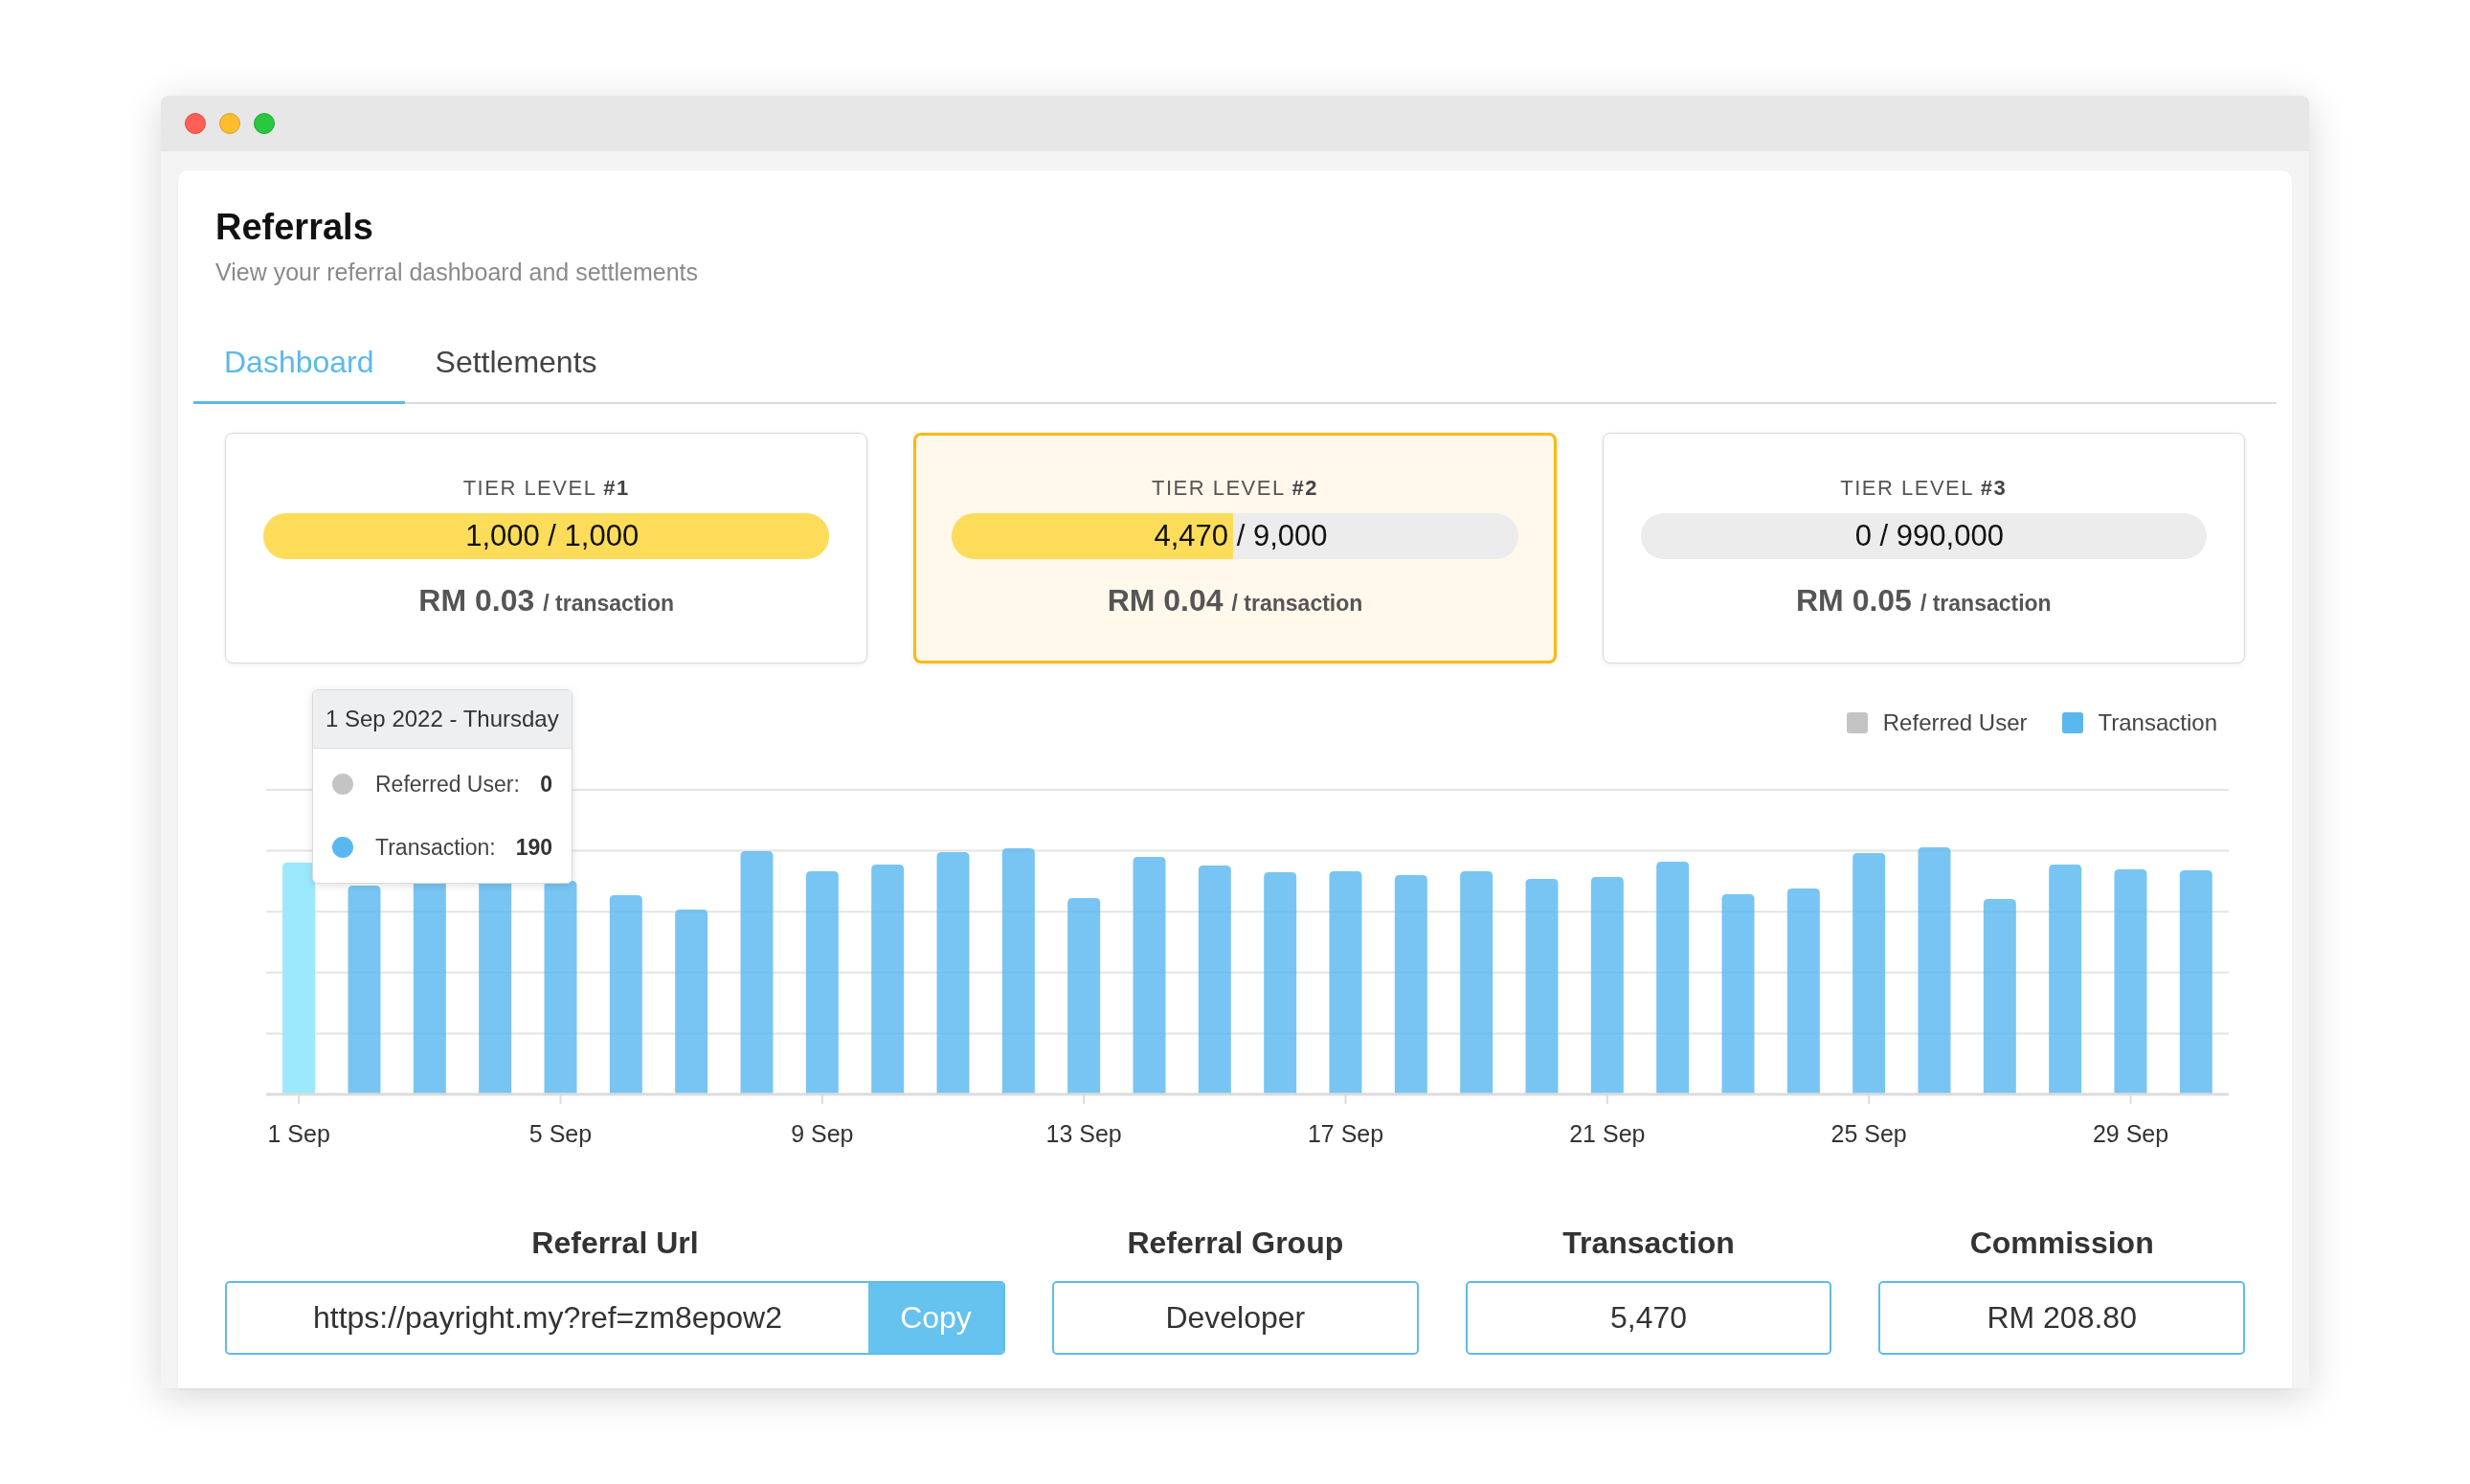  What do you see at coordinates (299, 1133) in the screenshot?
I see `axis-label: 1 Sep` at bounding box center [299, 1133].